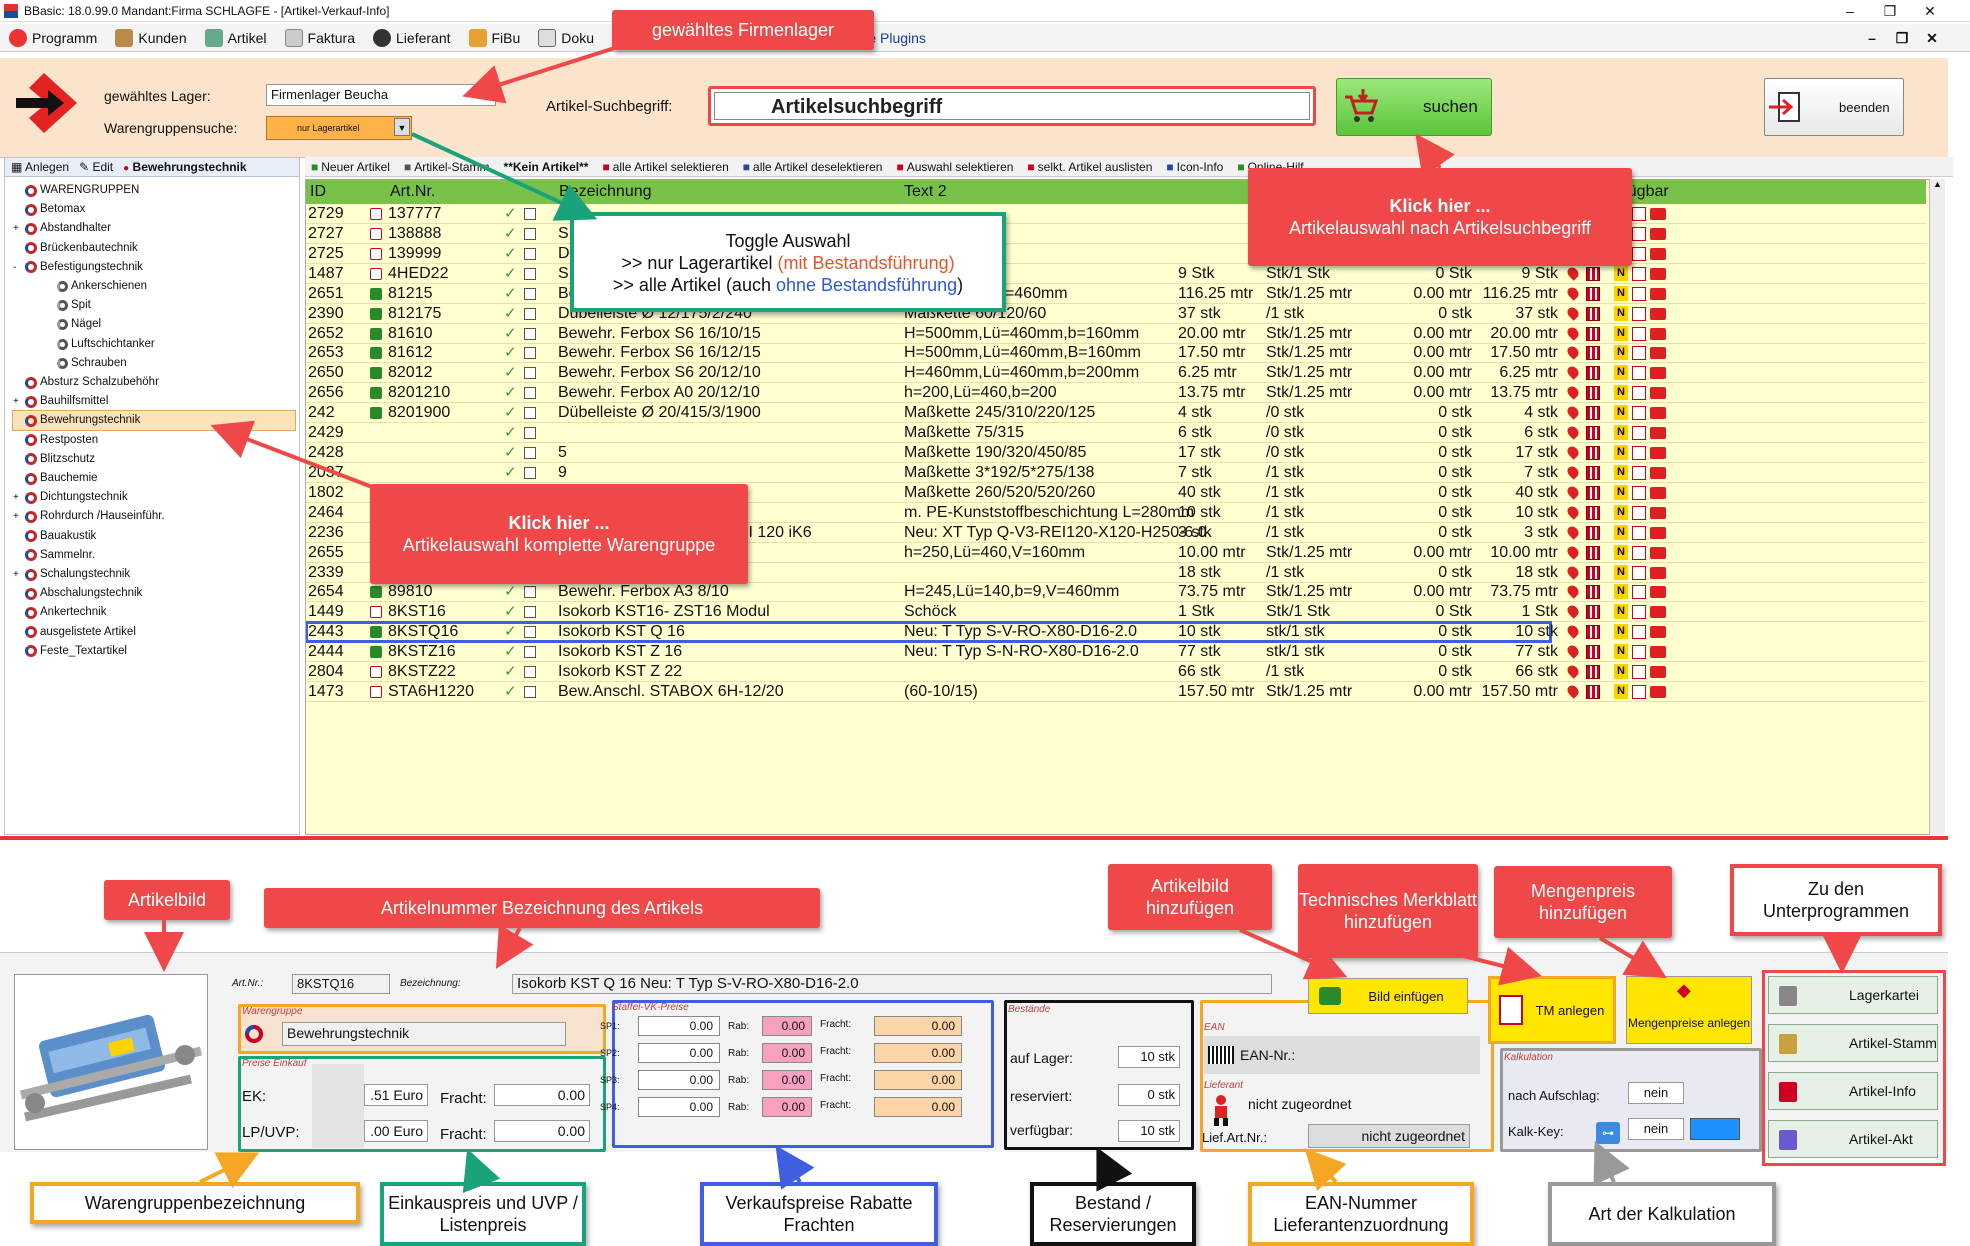 The height and width of the screenshot is (1246, 1970). I want to click on lager-field: Firmenlager Beucha, so click(381, 95).